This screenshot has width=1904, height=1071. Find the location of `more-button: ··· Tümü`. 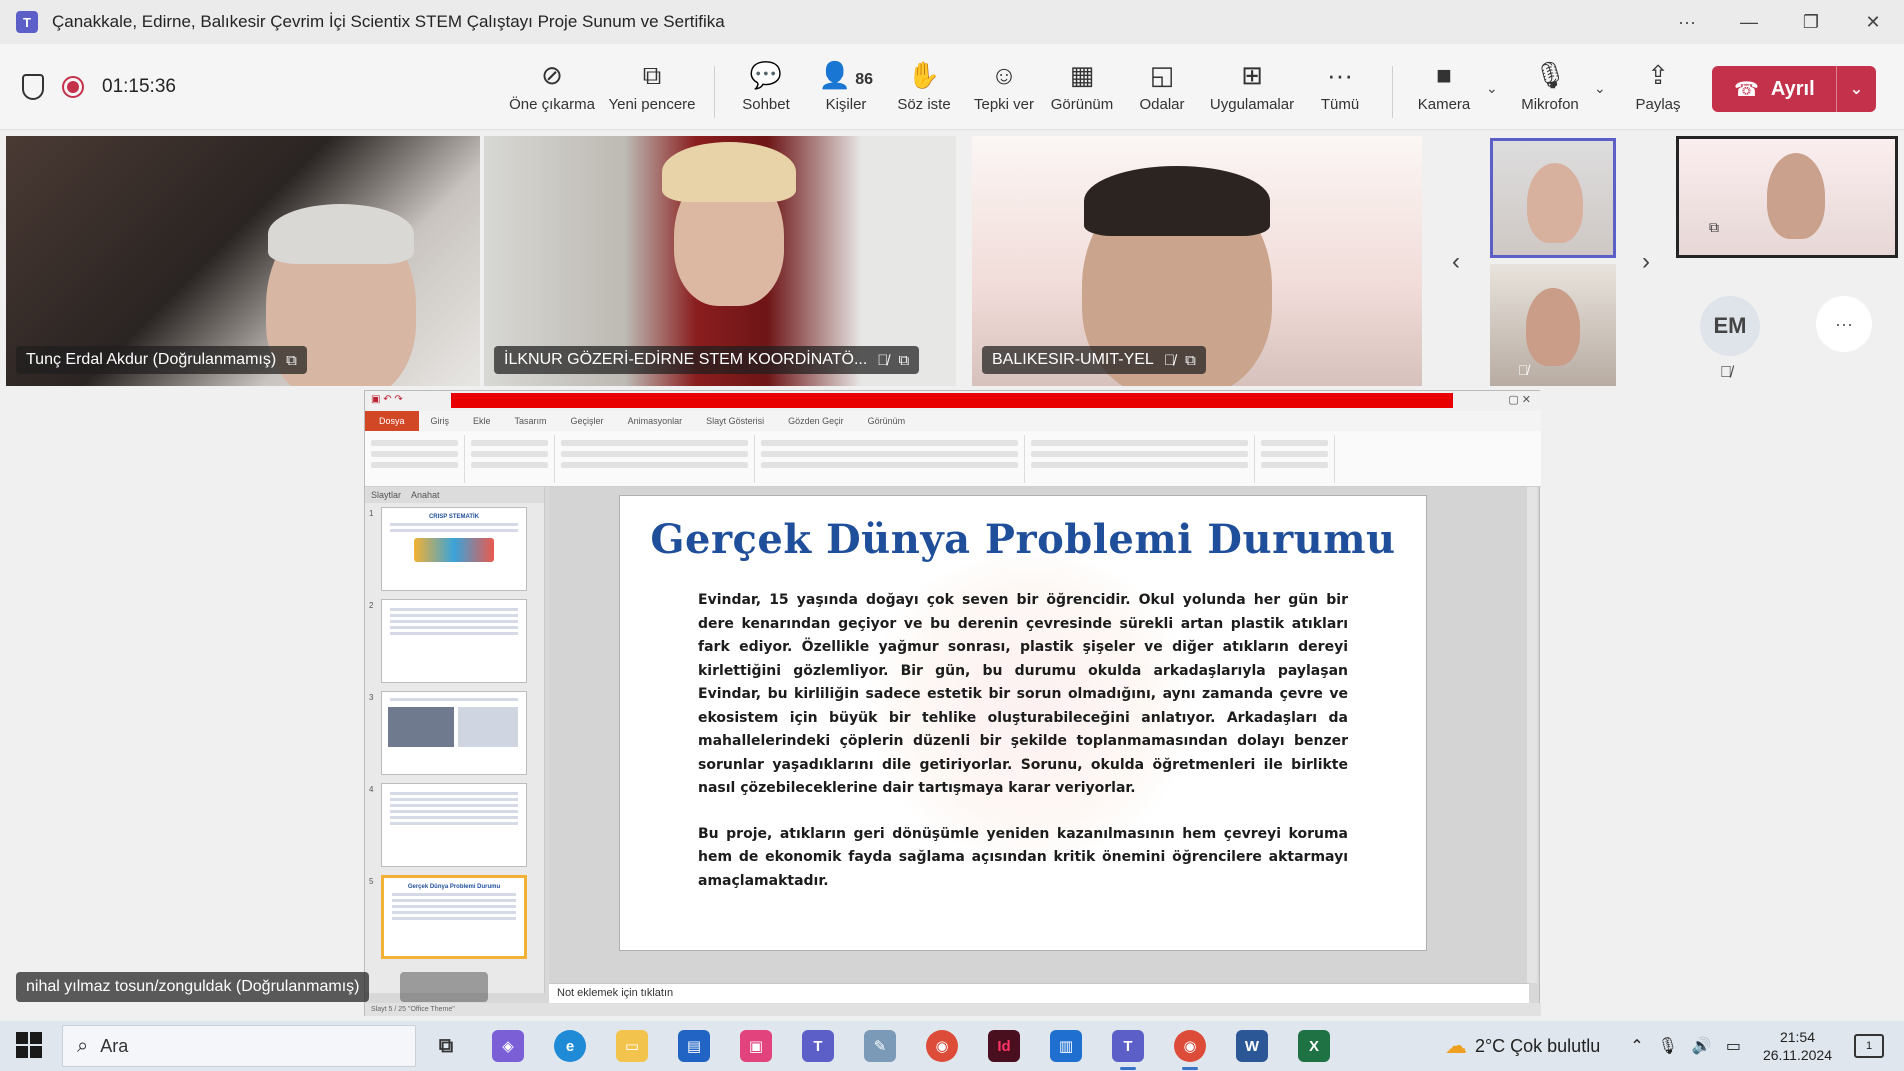

more-button: ··· Tümü is located at coordinates (1340, 85).